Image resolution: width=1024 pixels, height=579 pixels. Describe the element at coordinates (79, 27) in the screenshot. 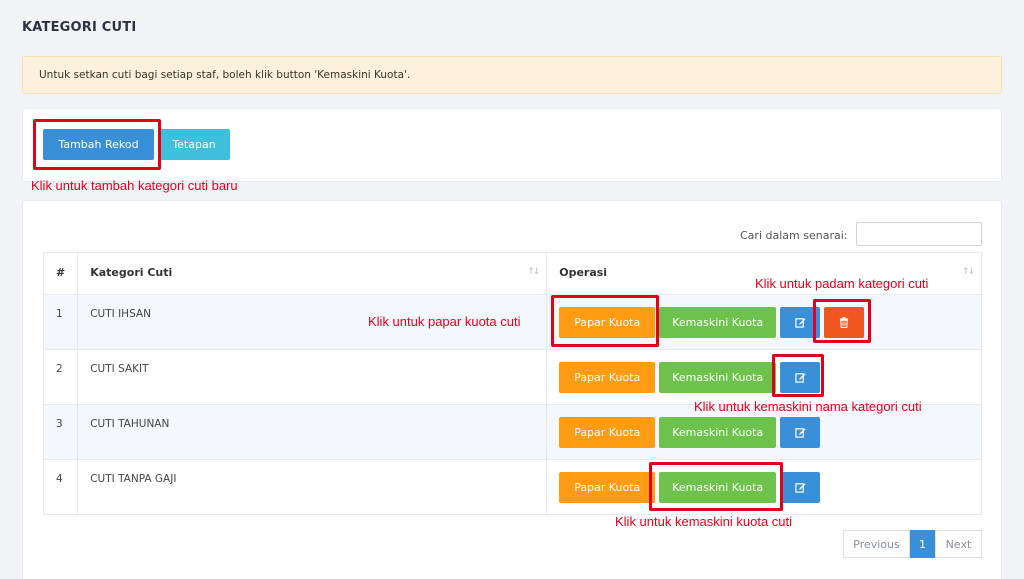

I see `page-title: KATEGORI CUTI` at that location.